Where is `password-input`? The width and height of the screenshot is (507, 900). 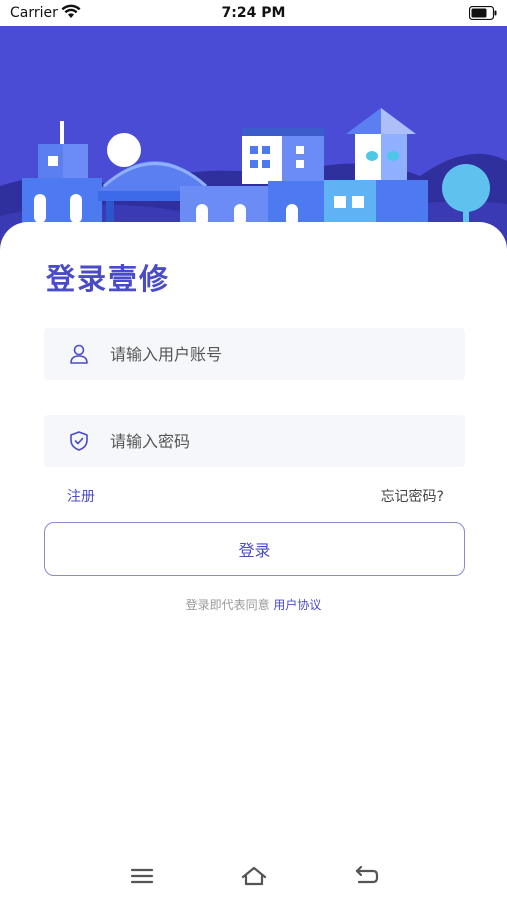
password-input is located at coordinates (280, 441).